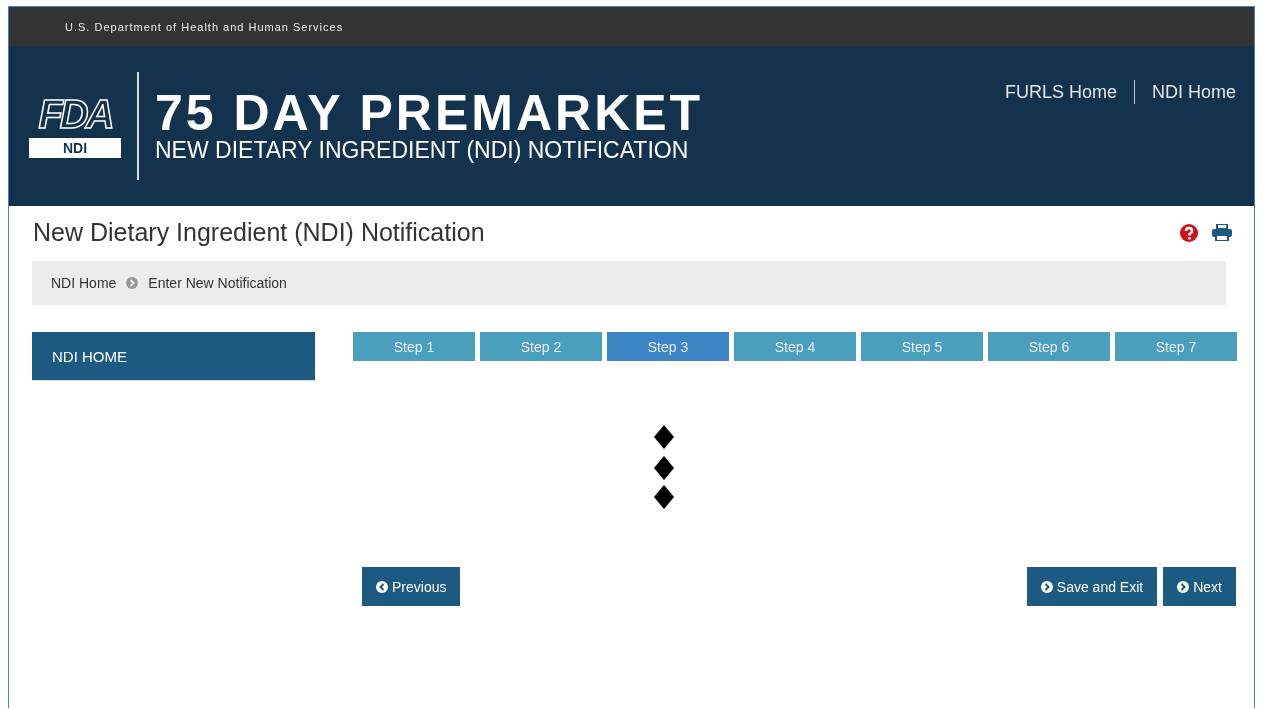 Image resolution: width=1263 pixels, height=709 pixels. What do you see at coordinates (204, 26) in the screenshot?
I see `agency-name: U.S. Department of Health and Human Services` at bounding box center [204, 26].